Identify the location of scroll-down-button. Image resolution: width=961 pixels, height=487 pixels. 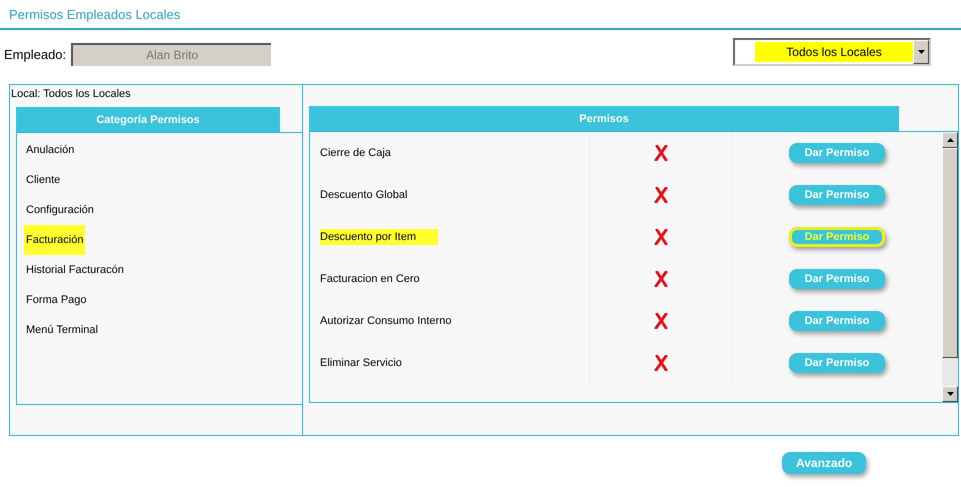
(950, 394).